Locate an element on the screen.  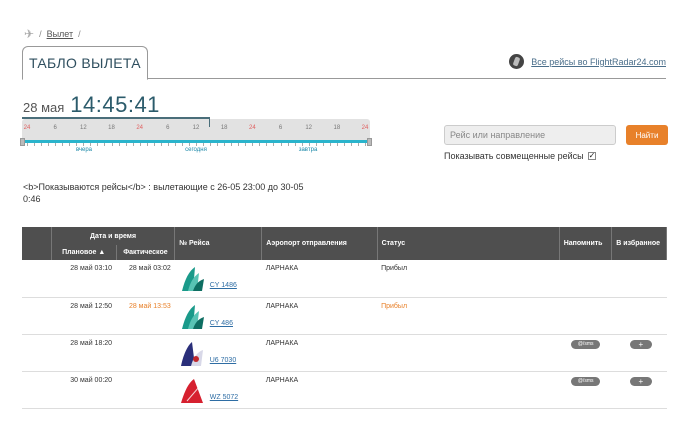
day-label-today: сегодня is located at coordinates (196, 150).